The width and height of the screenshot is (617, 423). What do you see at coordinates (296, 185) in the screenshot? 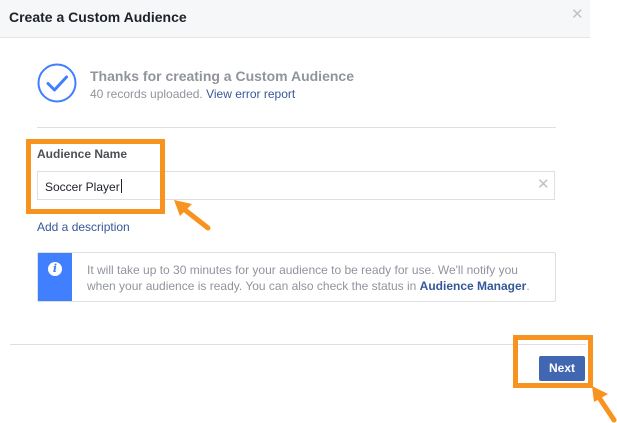
I see `audience-name-input: Soccer Player ✕` at bounding box center [296, 185].